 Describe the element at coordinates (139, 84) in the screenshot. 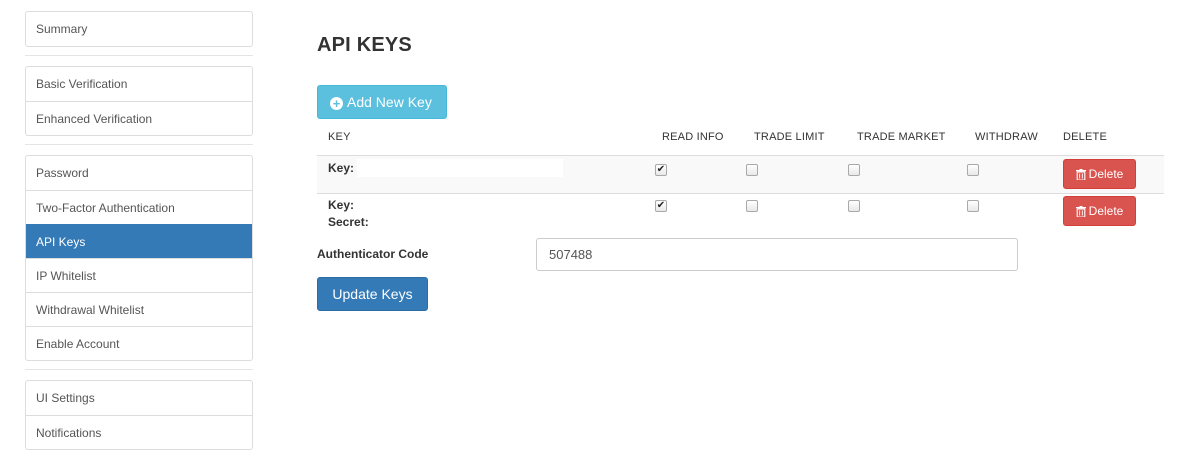

I see `sidebar-item-basic-verification: Basic Verification` at that location.